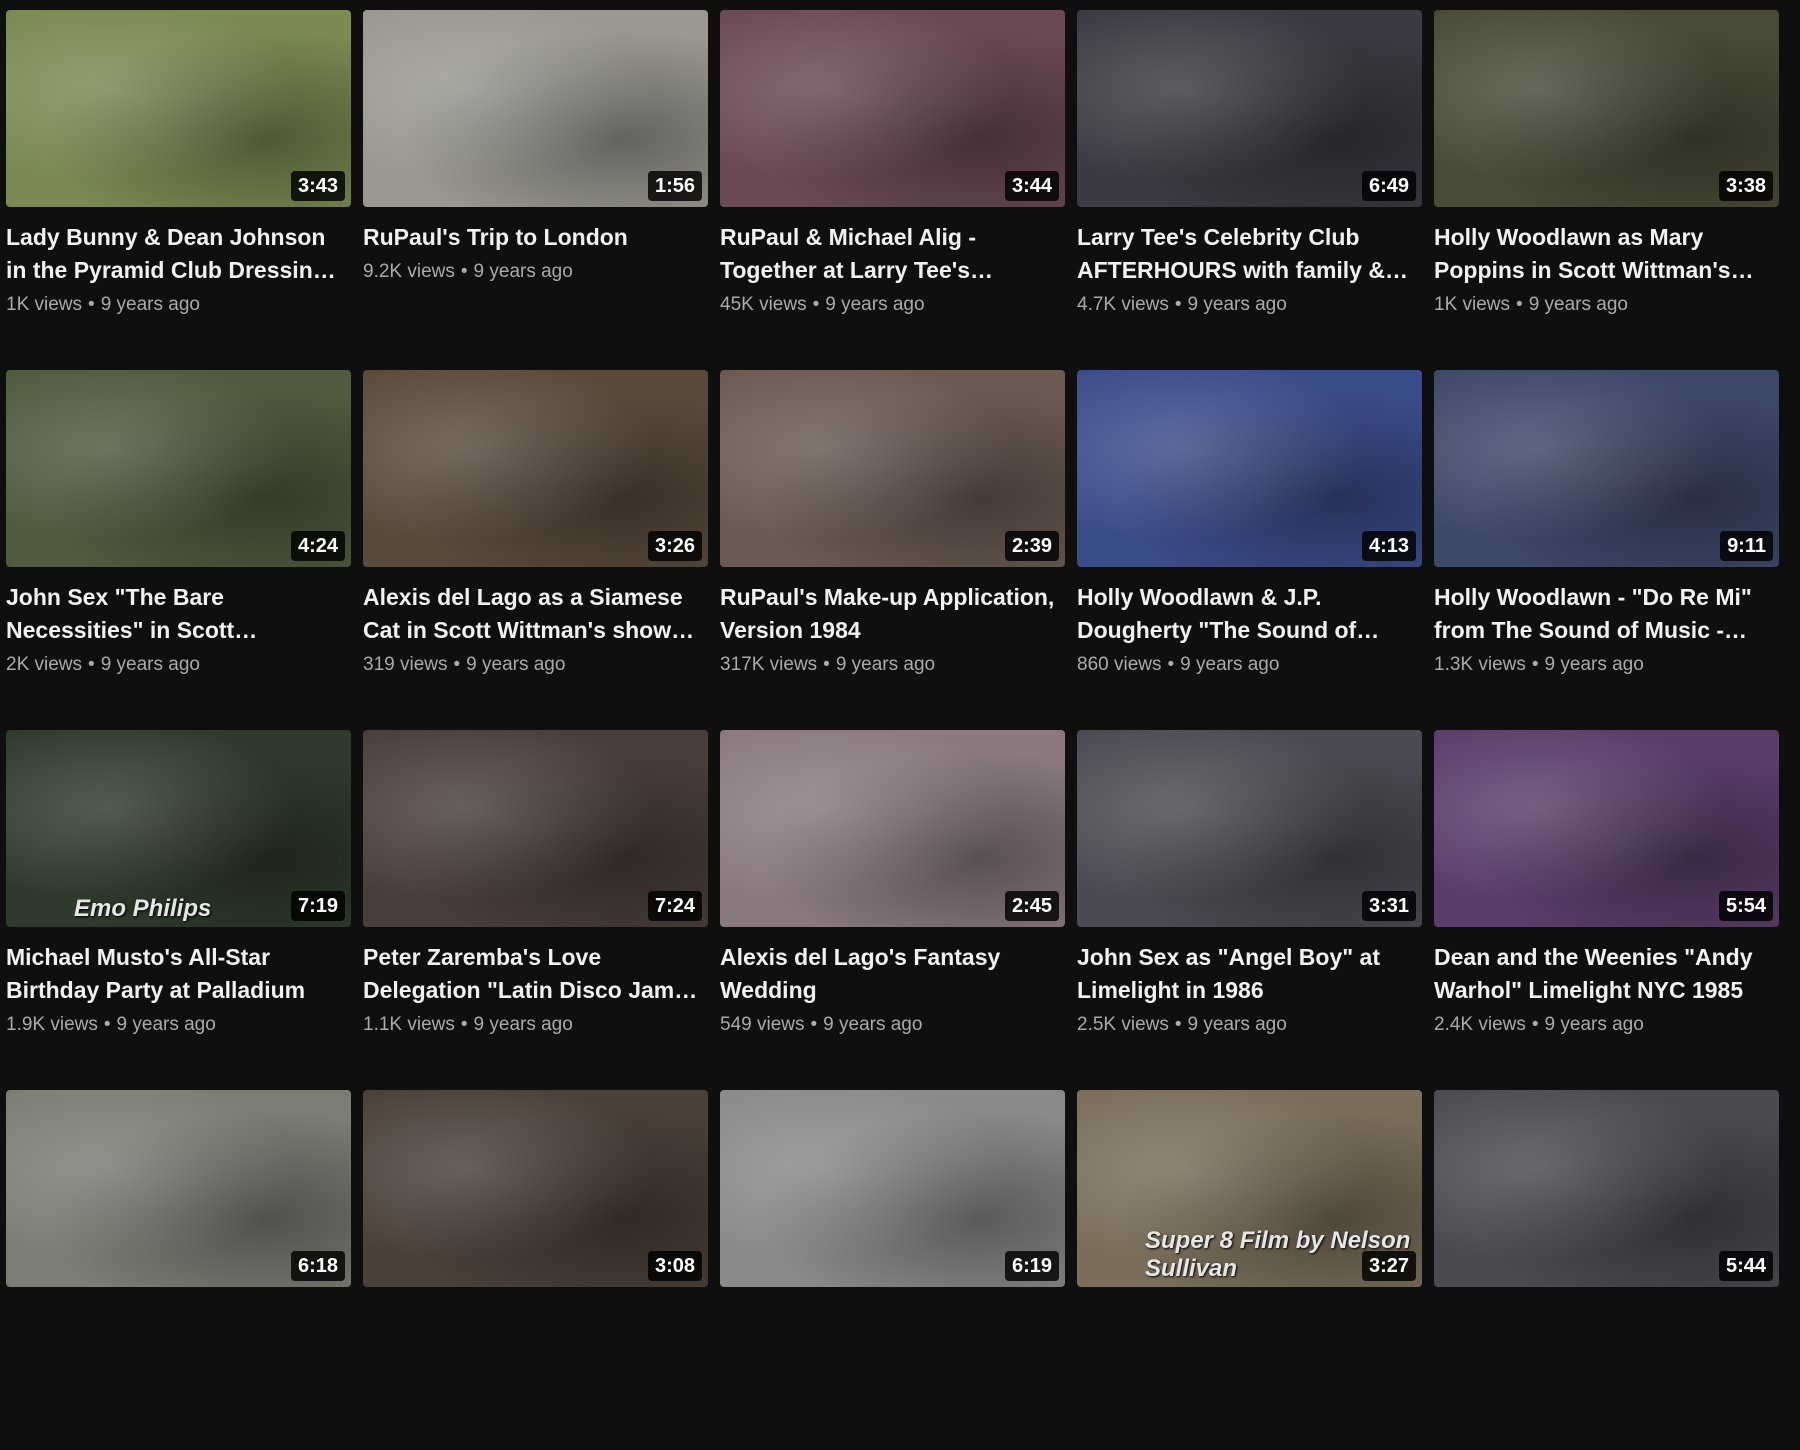  What do you see at coordinates (1123, 1024) in the screenshot?
I see `view-count: 2.5K views` at bounding box center [1123, 1024].